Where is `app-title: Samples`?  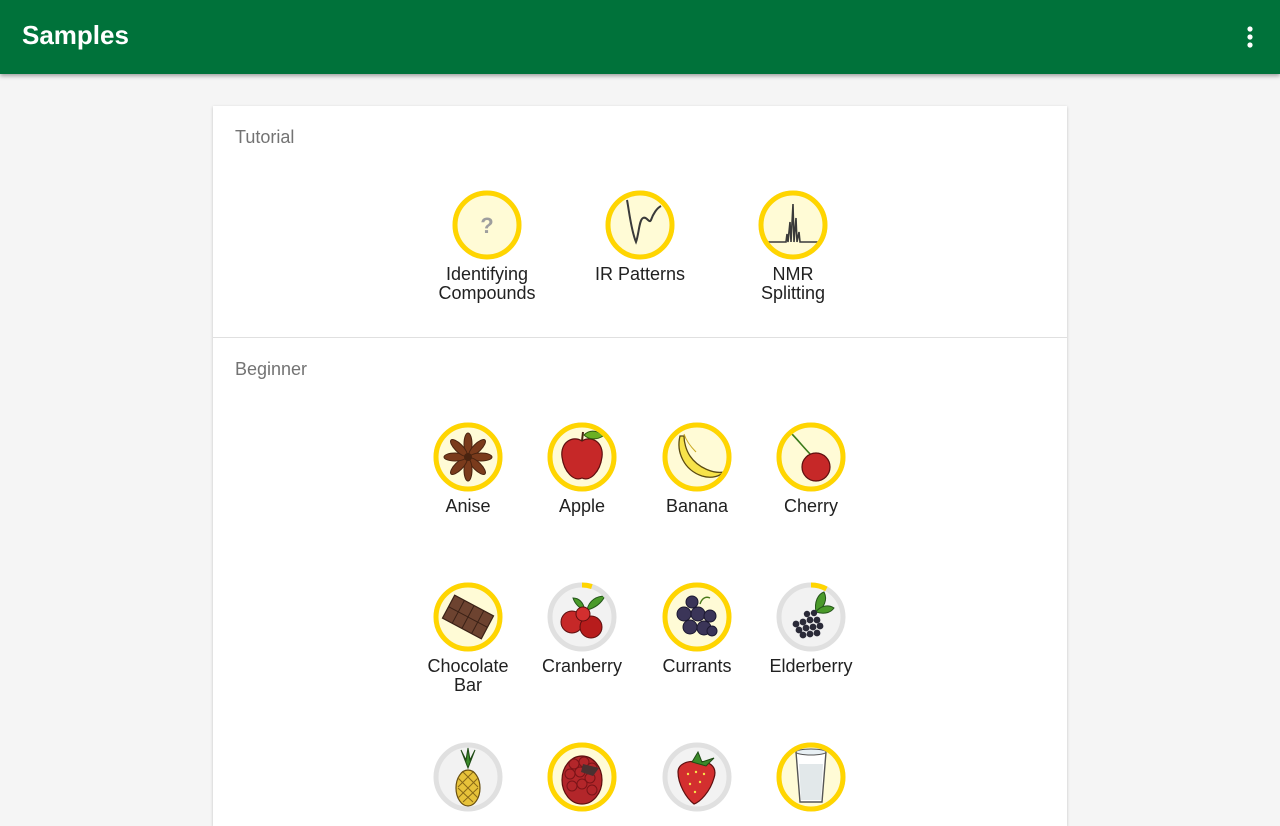 app-title: Samples is located at coordinates (75, 35).